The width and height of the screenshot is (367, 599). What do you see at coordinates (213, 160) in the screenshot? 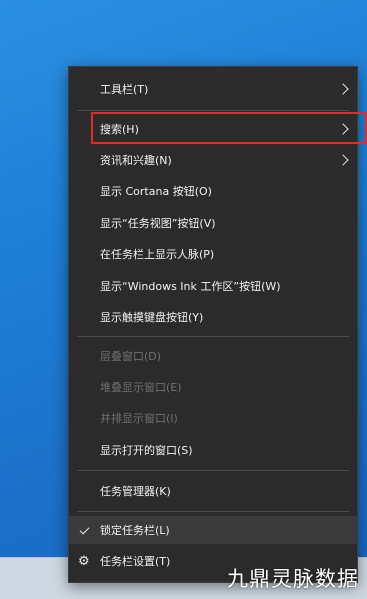
I see `menu-item-news-interests: 资讯和兴趣(N)` at bounding box center [213, 160].